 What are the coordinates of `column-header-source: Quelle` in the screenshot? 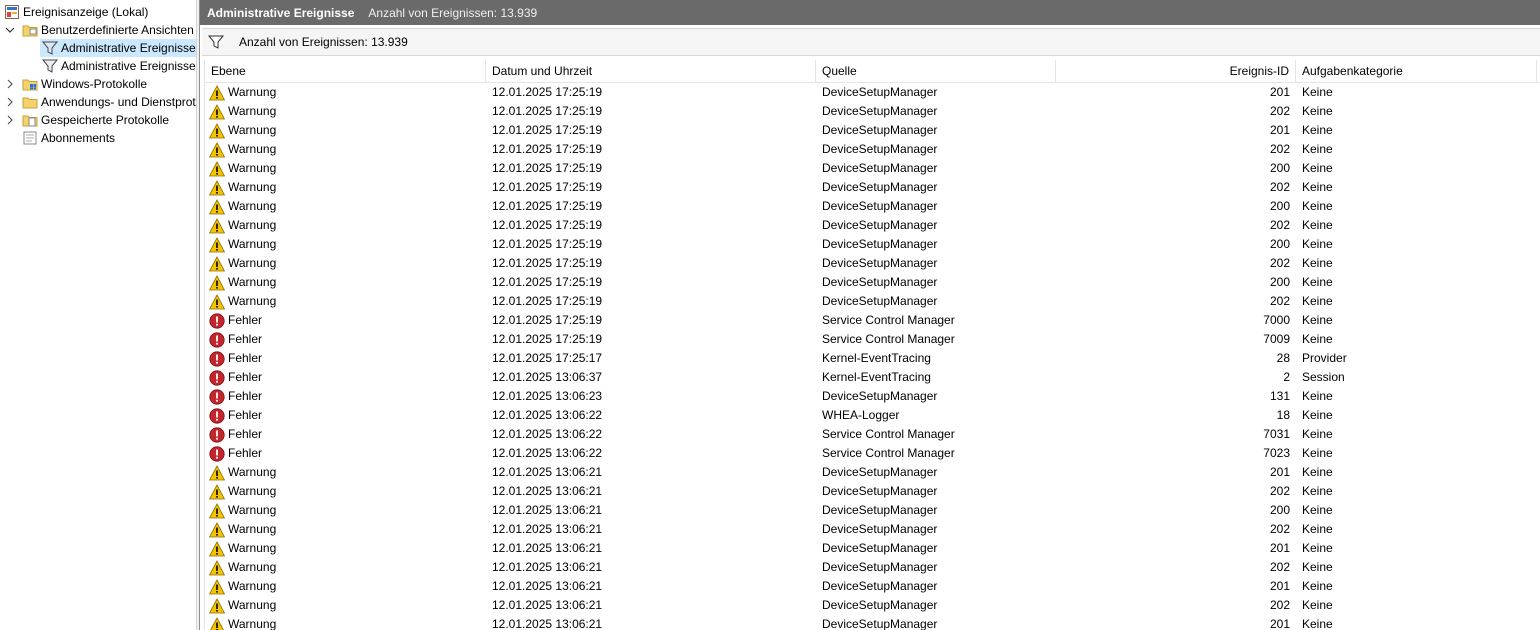 It's located at (936, 71).